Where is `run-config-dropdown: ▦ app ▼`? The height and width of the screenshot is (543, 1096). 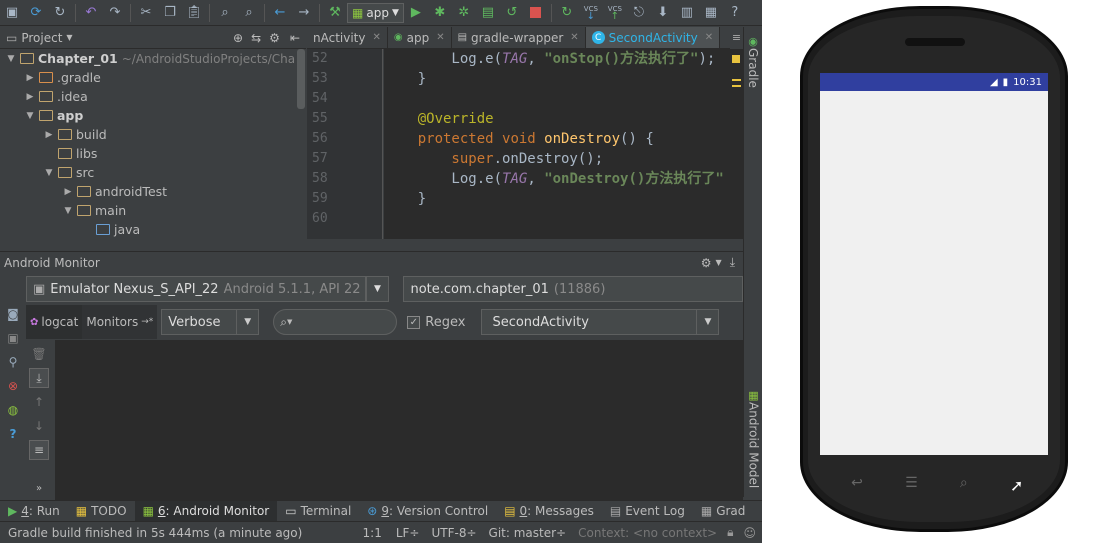
run-config-dropdown: ▦ app ▼ is located at coordinates (375, 12).